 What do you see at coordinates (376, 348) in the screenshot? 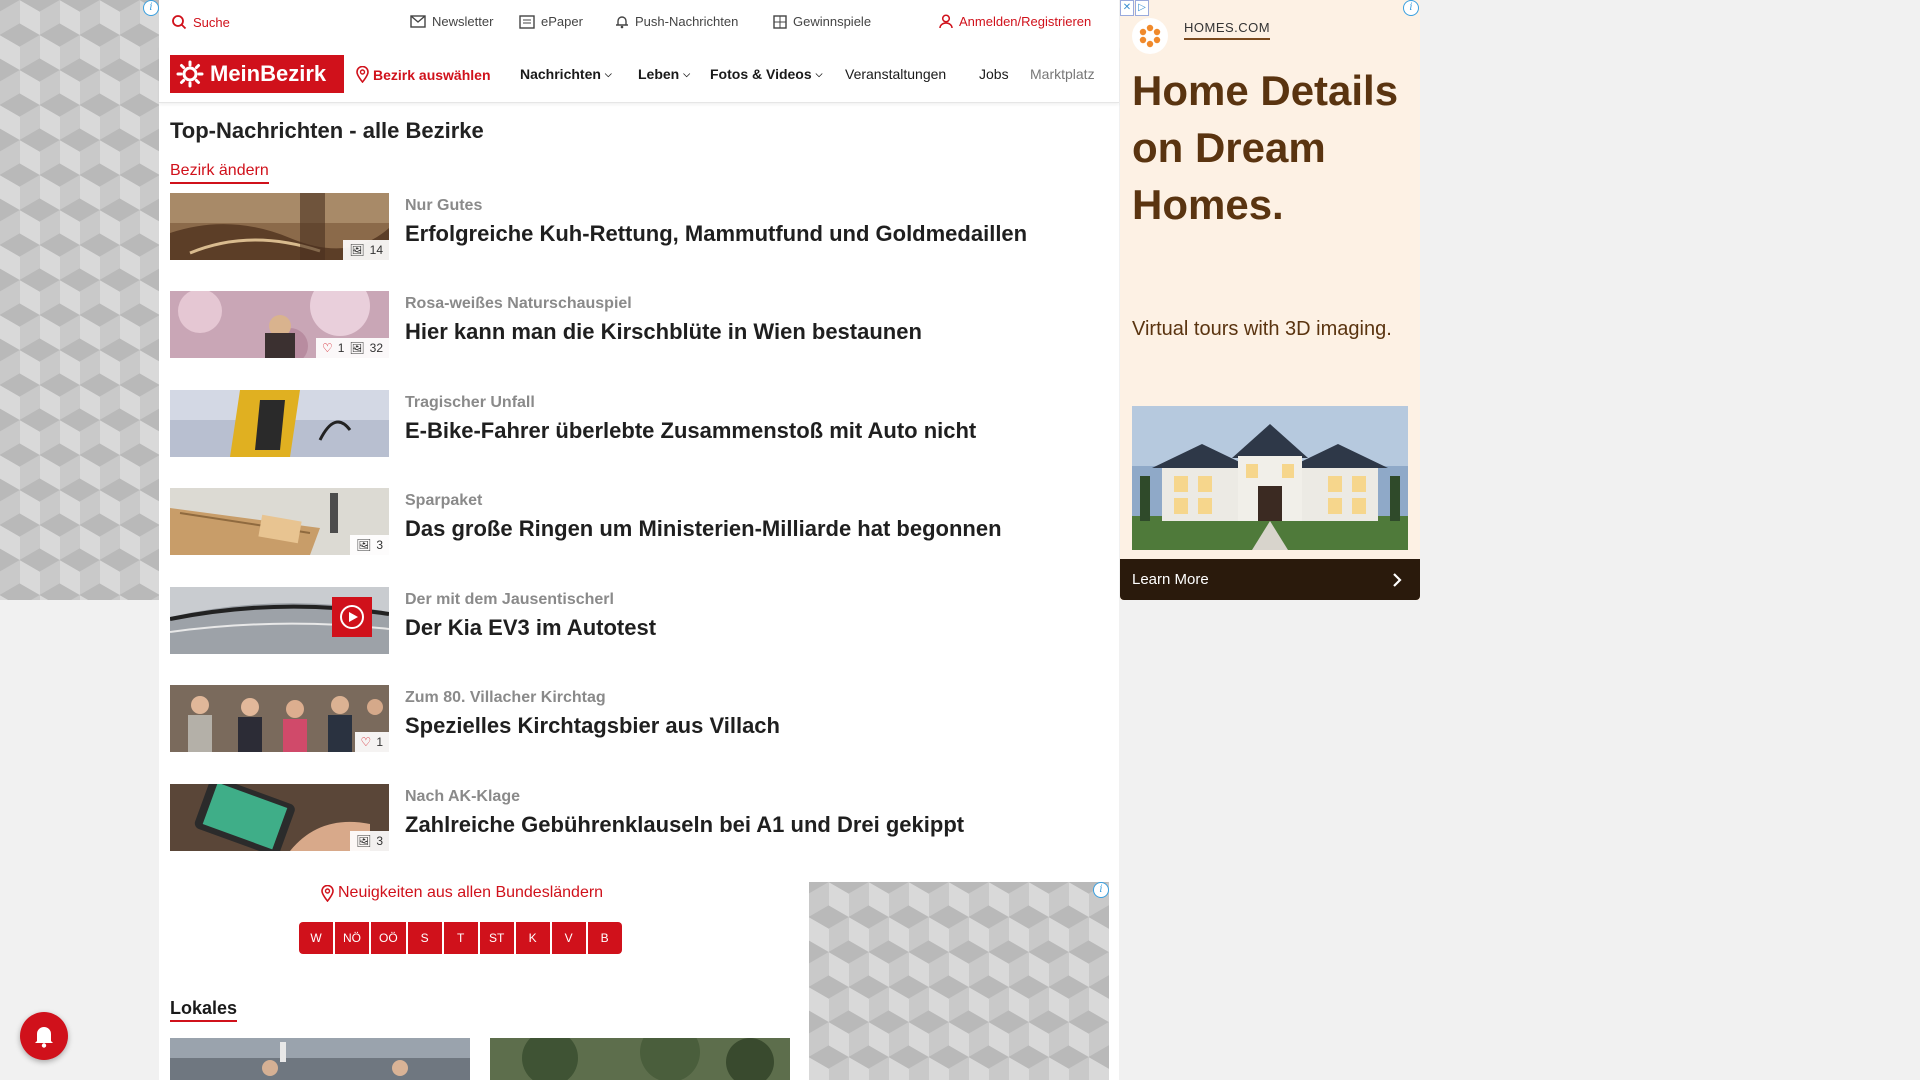
I see `image-count: 32` at bounding box center [376, 348].